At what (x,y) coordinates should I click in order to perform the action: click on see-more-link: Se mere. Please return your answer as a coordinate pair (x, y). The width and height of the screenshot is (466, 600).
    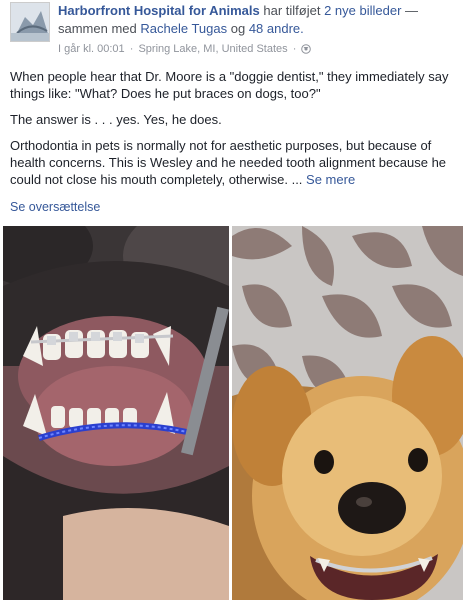
    Looking at the image, I should click on (330, 179).